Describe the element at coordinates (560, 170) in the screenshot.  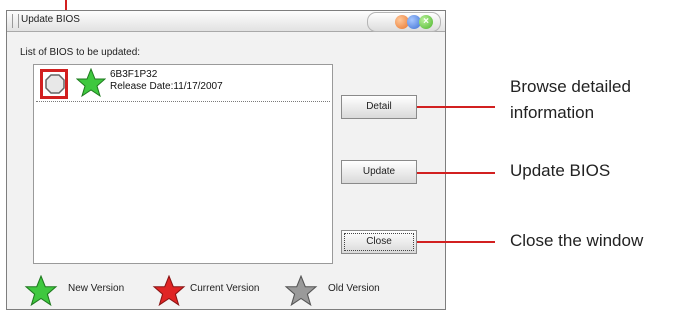
I see `update-callout-text: Update BIOS` at that location.